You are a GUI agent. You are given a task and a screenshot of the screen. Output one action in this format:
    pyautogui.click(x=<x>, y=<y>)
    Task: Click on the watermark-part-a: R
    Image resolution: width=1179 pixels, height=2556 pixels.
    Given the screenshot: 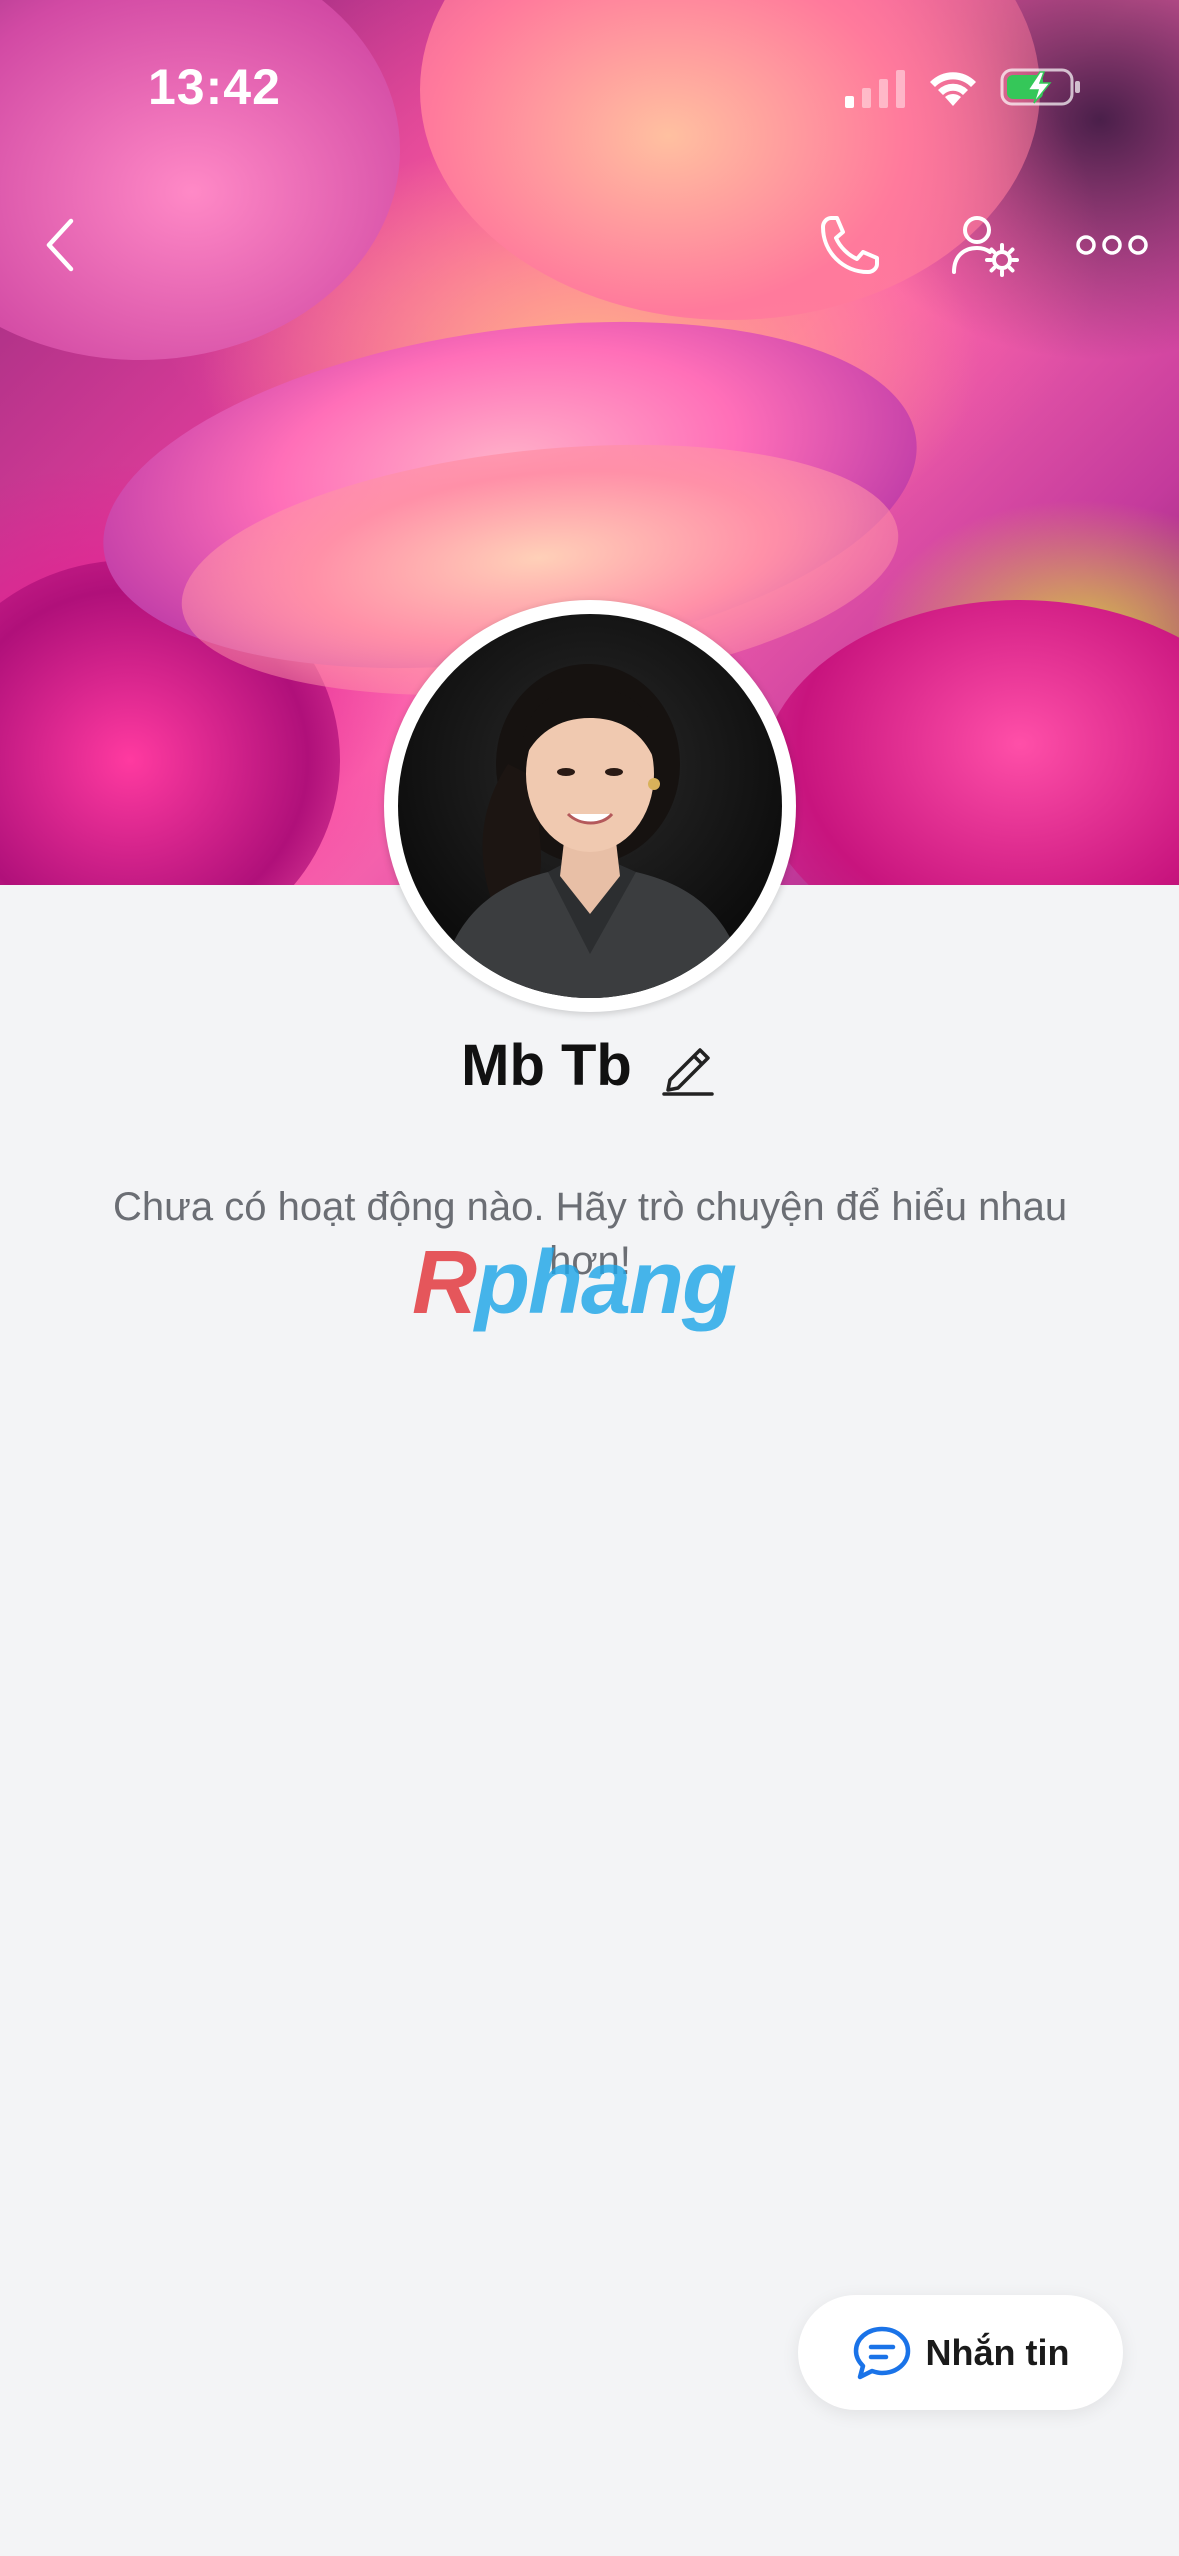 What is the action you would take?
    pyautogui.click(x=444, y=1283)
    